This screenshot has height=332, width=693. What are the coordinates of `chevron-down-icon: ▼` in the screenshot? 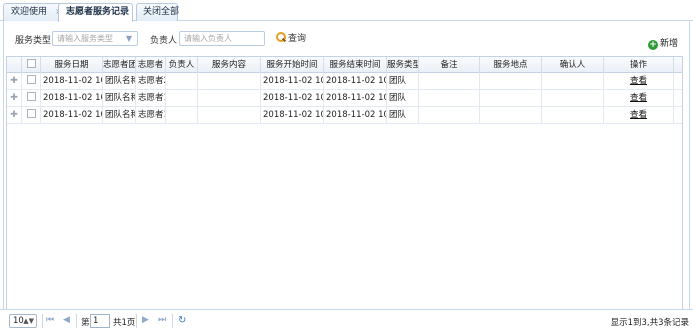 It's located at (129, 38).